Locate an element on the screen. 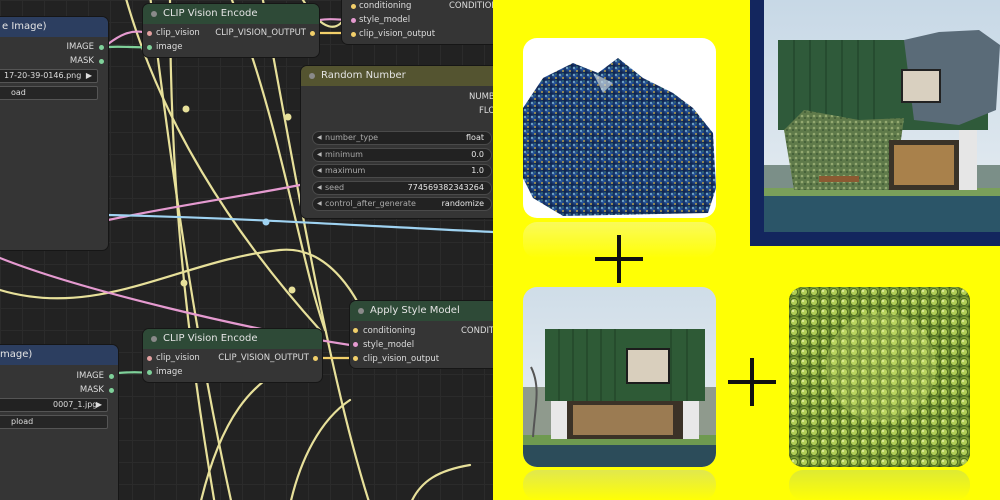  node-title: e Image) is located at coordinates (54, 27).